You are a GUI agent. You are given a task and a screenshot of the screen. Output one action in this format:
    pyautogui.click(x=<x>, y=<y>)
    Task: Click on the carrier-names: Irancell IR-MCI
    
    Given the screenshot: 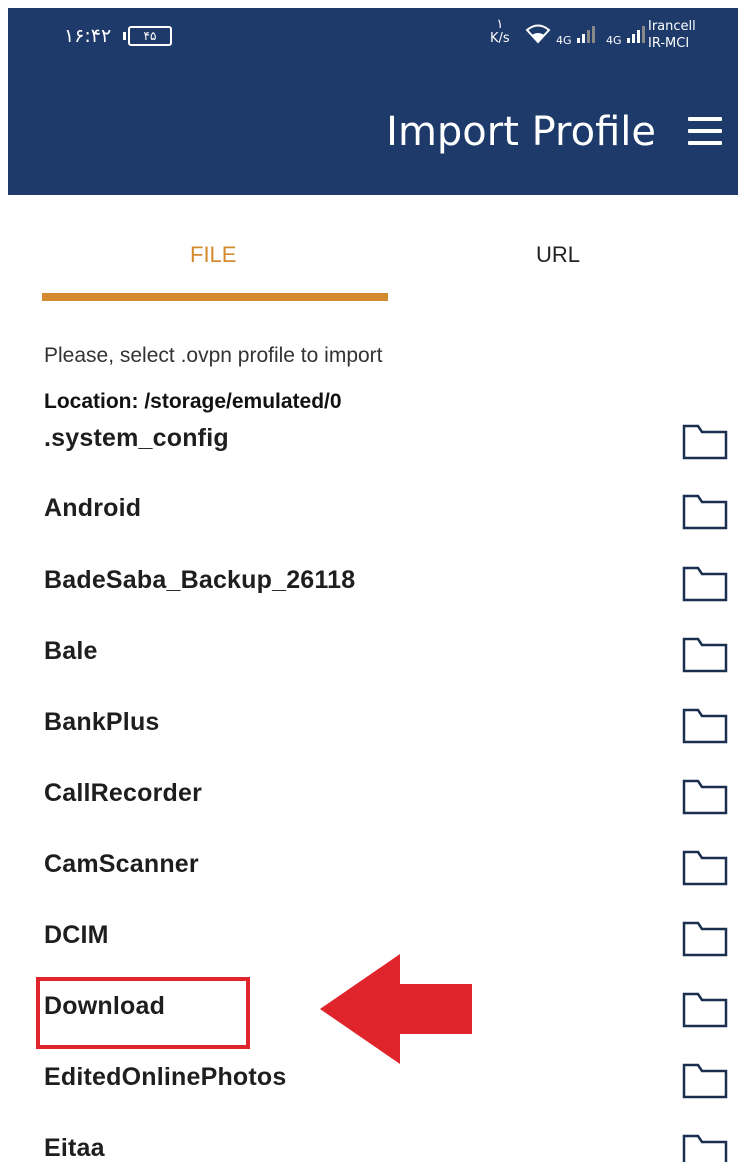 What is the action you would take?
    pyautogui.click(x=672, y=35)
    